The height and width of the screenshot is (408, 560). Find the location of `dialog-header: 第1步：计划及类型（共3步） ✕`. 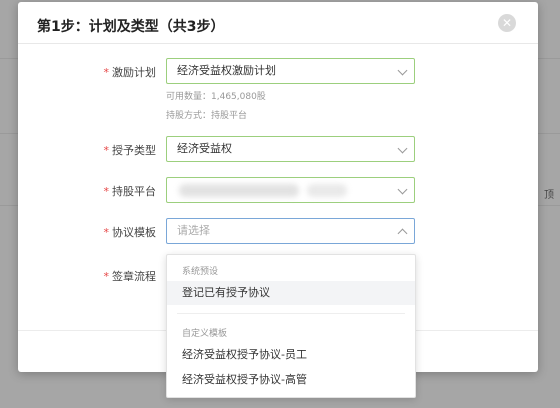

dialog-header: 第1步：计划及类型（共3步） ✕ is located at coordinates (278, 23).